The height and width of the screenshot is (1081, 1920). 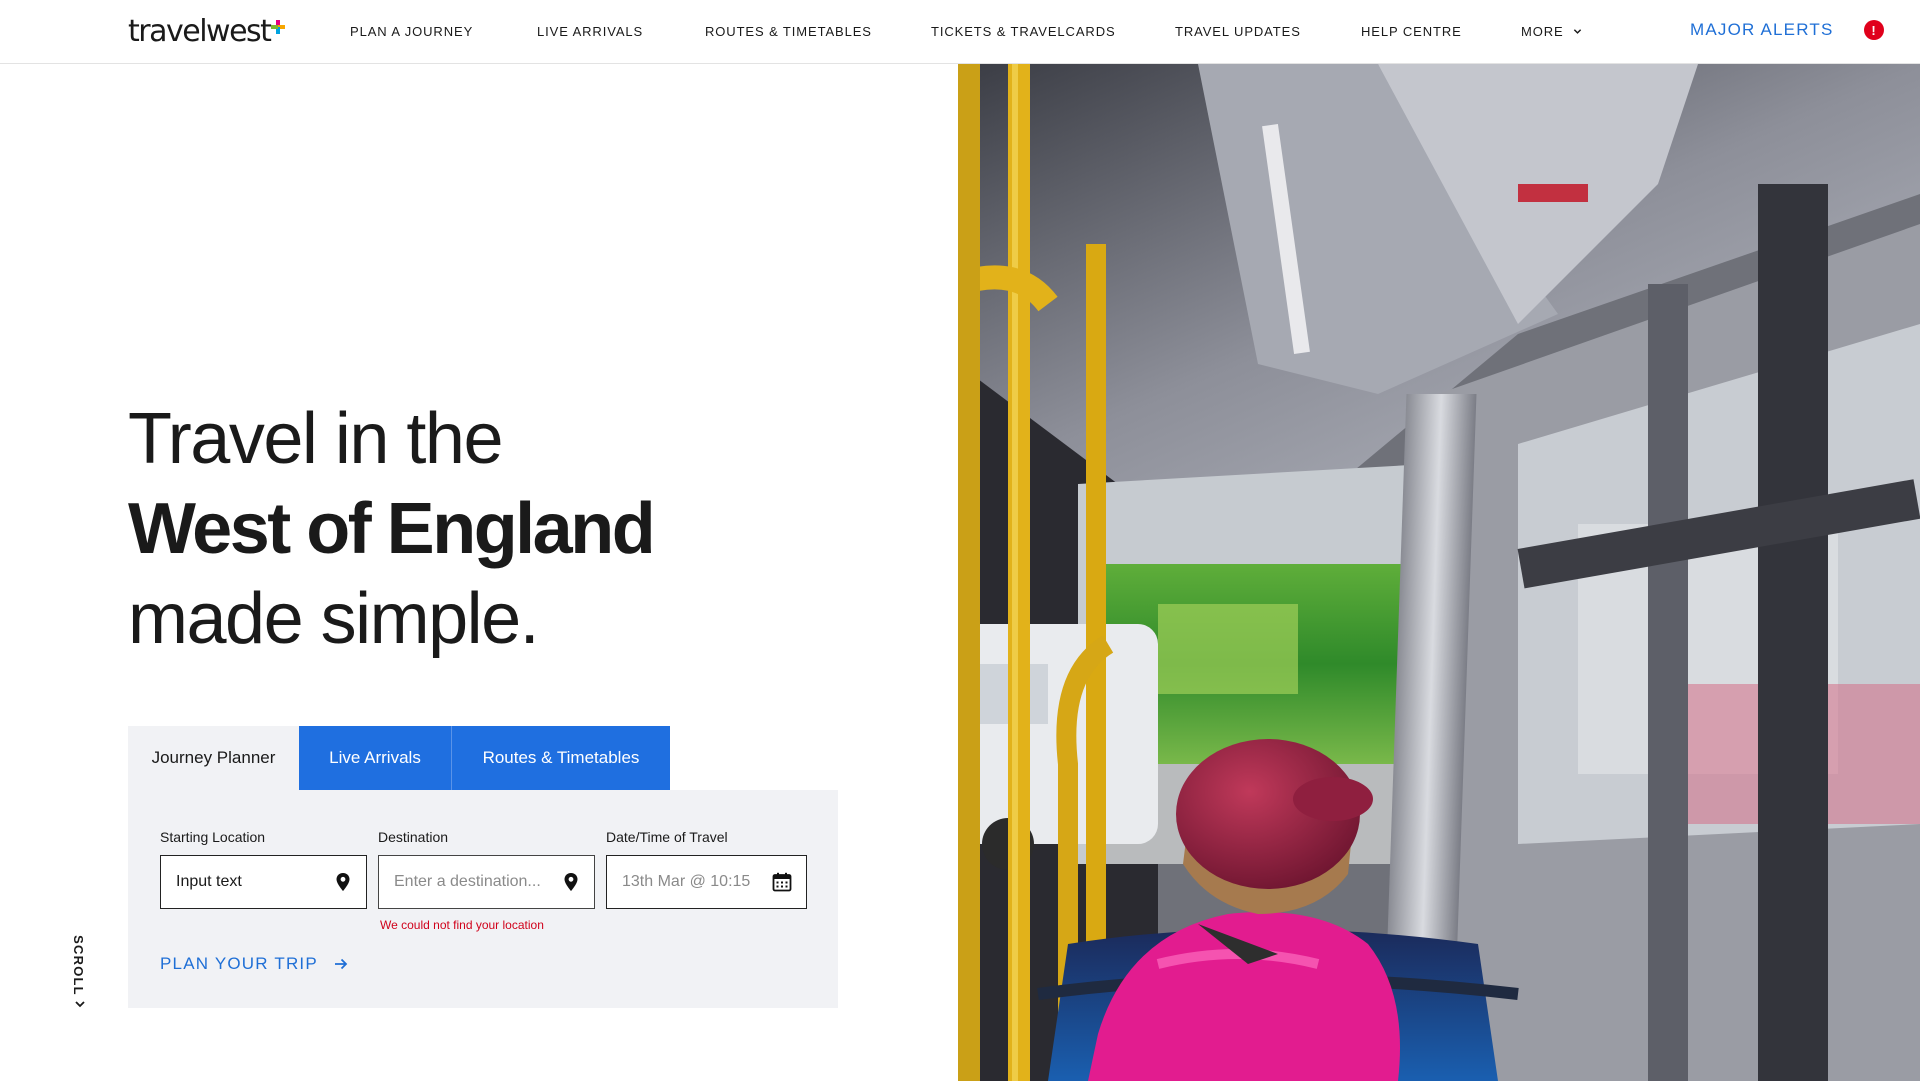 I want to click on major-alerts-link: MAJOR ALERTS !, so click(x=1787, y=30).